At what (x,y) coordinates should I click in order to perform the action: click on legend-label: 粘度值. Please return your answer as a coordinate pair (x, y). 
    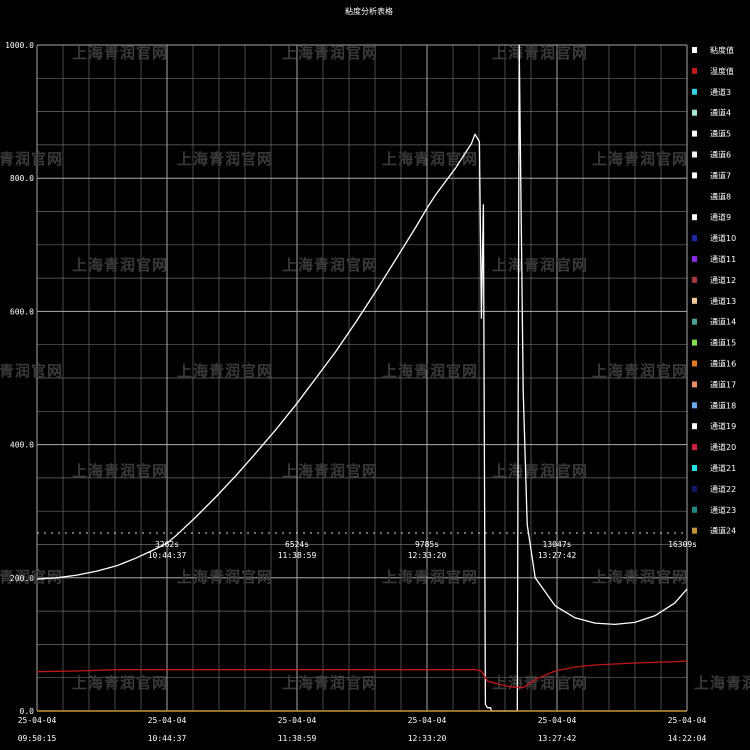
    Looking at the image, I should click on (722, 50).